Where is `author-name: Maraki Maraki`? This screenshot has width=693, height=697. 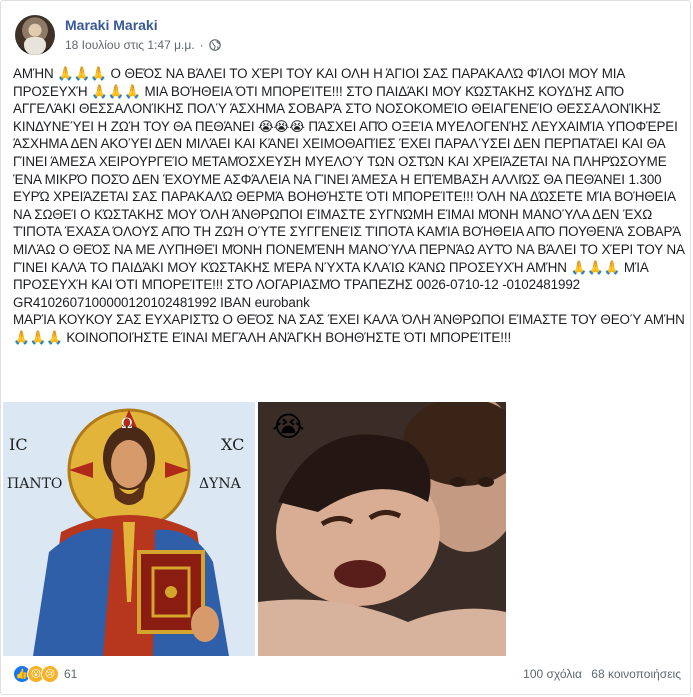 author-name: Maraki Maraki is located at coordinates (143, 25).